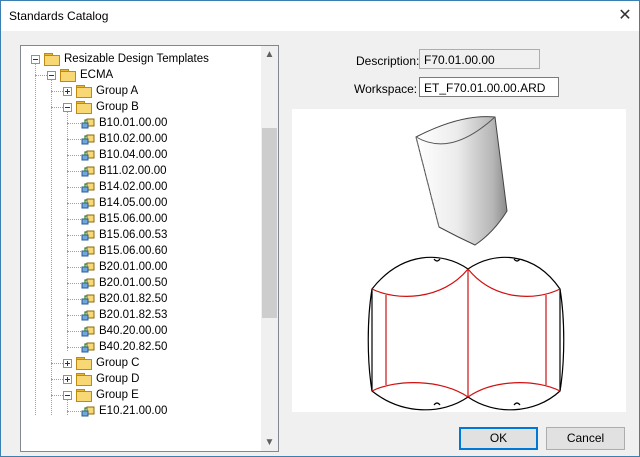 The height and width of the screenshot is (457, 640). What do you see at coordinates (118, 379) in the screenshot?
I see `tree-item-label: Group D` at bounding box center [118, 379].